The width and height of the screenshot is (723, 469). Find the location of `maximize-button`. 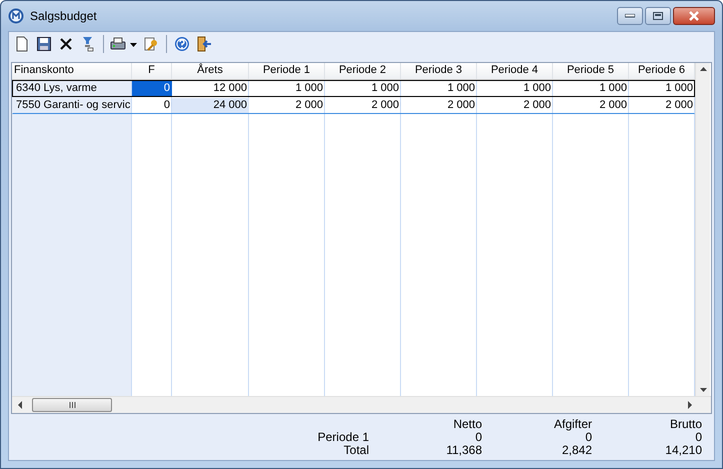

maximize-button is located at coordinates (658, 16).